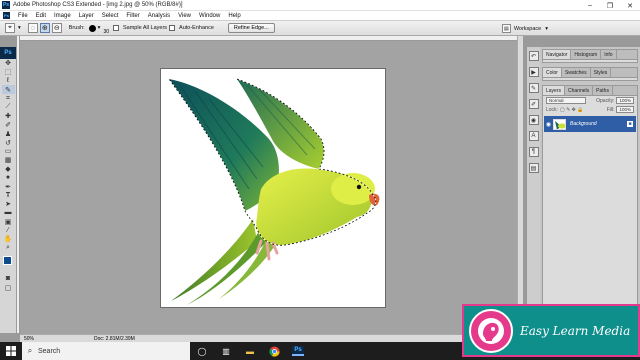  What do you see at coordinates (110, 16) in the screenshot?
I see `menu-select: Select` at bounding box center [110, 16].